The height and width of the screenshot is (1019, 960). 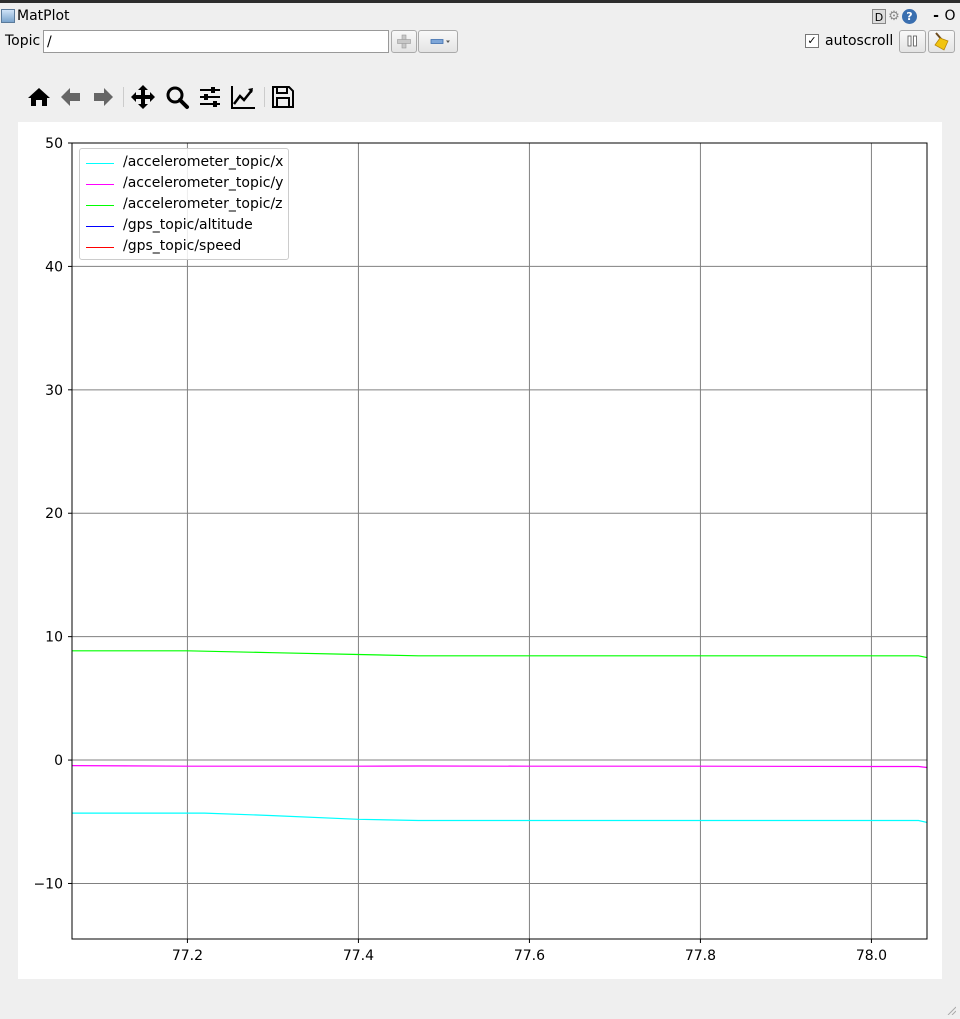 What do you see at coordinates (54, 267) in the screenshot?
I see `y-tick-label: 40` at bounding box center [54, 267].